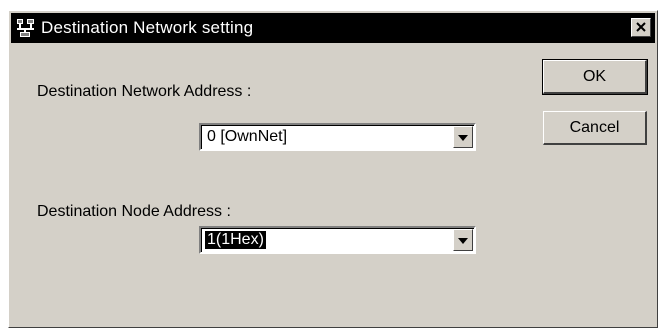 This screenshot has width=664, height=335. Describe the element at coordinates (144, 91) in the screenshot. I see `network-address-label: Destination Network Address :` at that location.